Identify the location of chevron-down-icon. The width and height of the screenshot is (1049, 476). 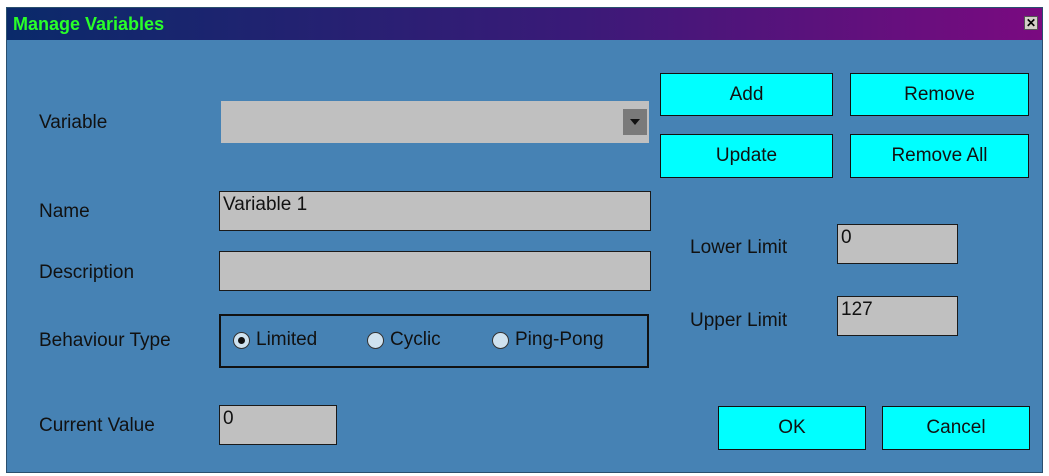
(635, 122).